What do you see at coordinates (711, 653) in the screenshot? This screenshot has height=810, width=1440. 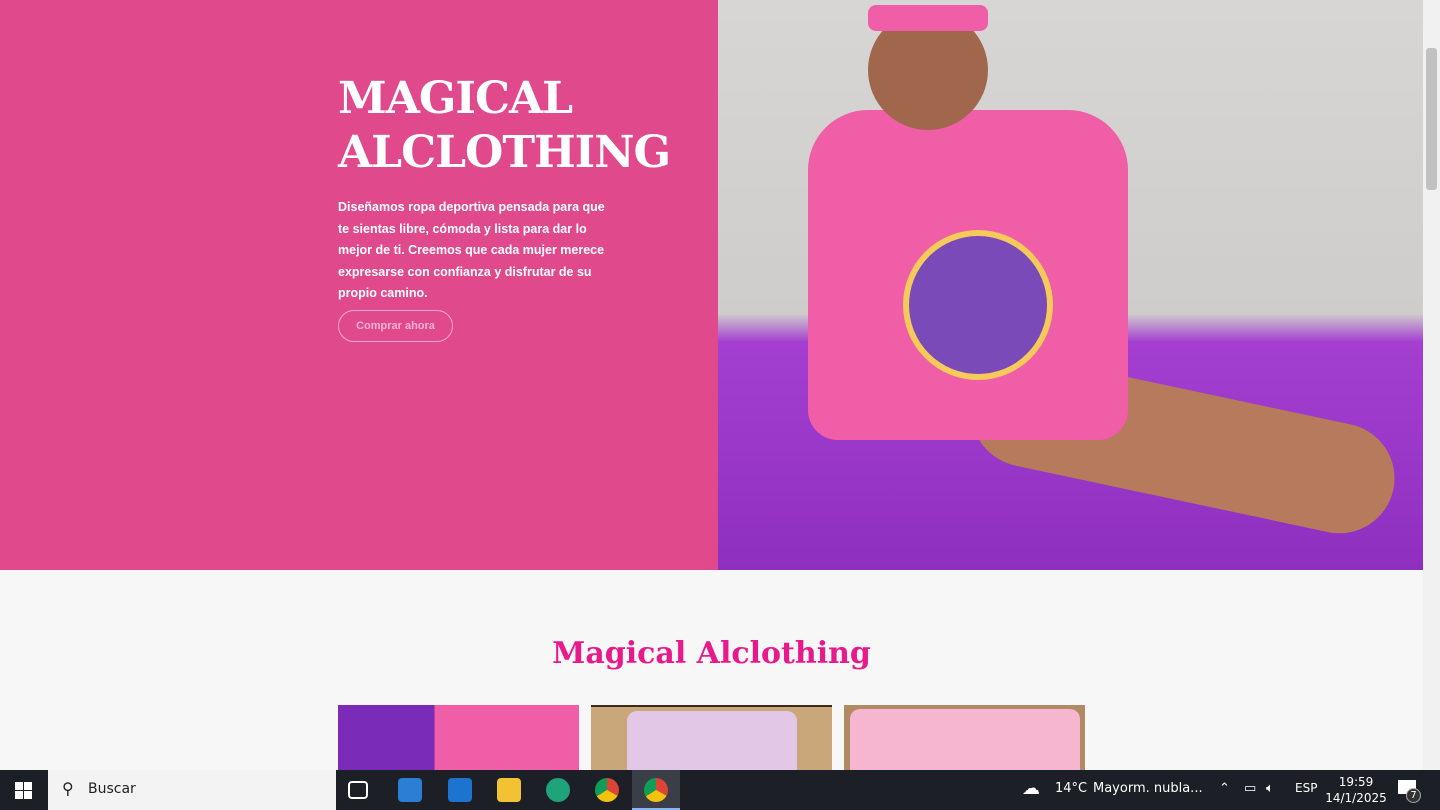 I see `section-title: Magical Alclothing` at bounding box center [711, 653].